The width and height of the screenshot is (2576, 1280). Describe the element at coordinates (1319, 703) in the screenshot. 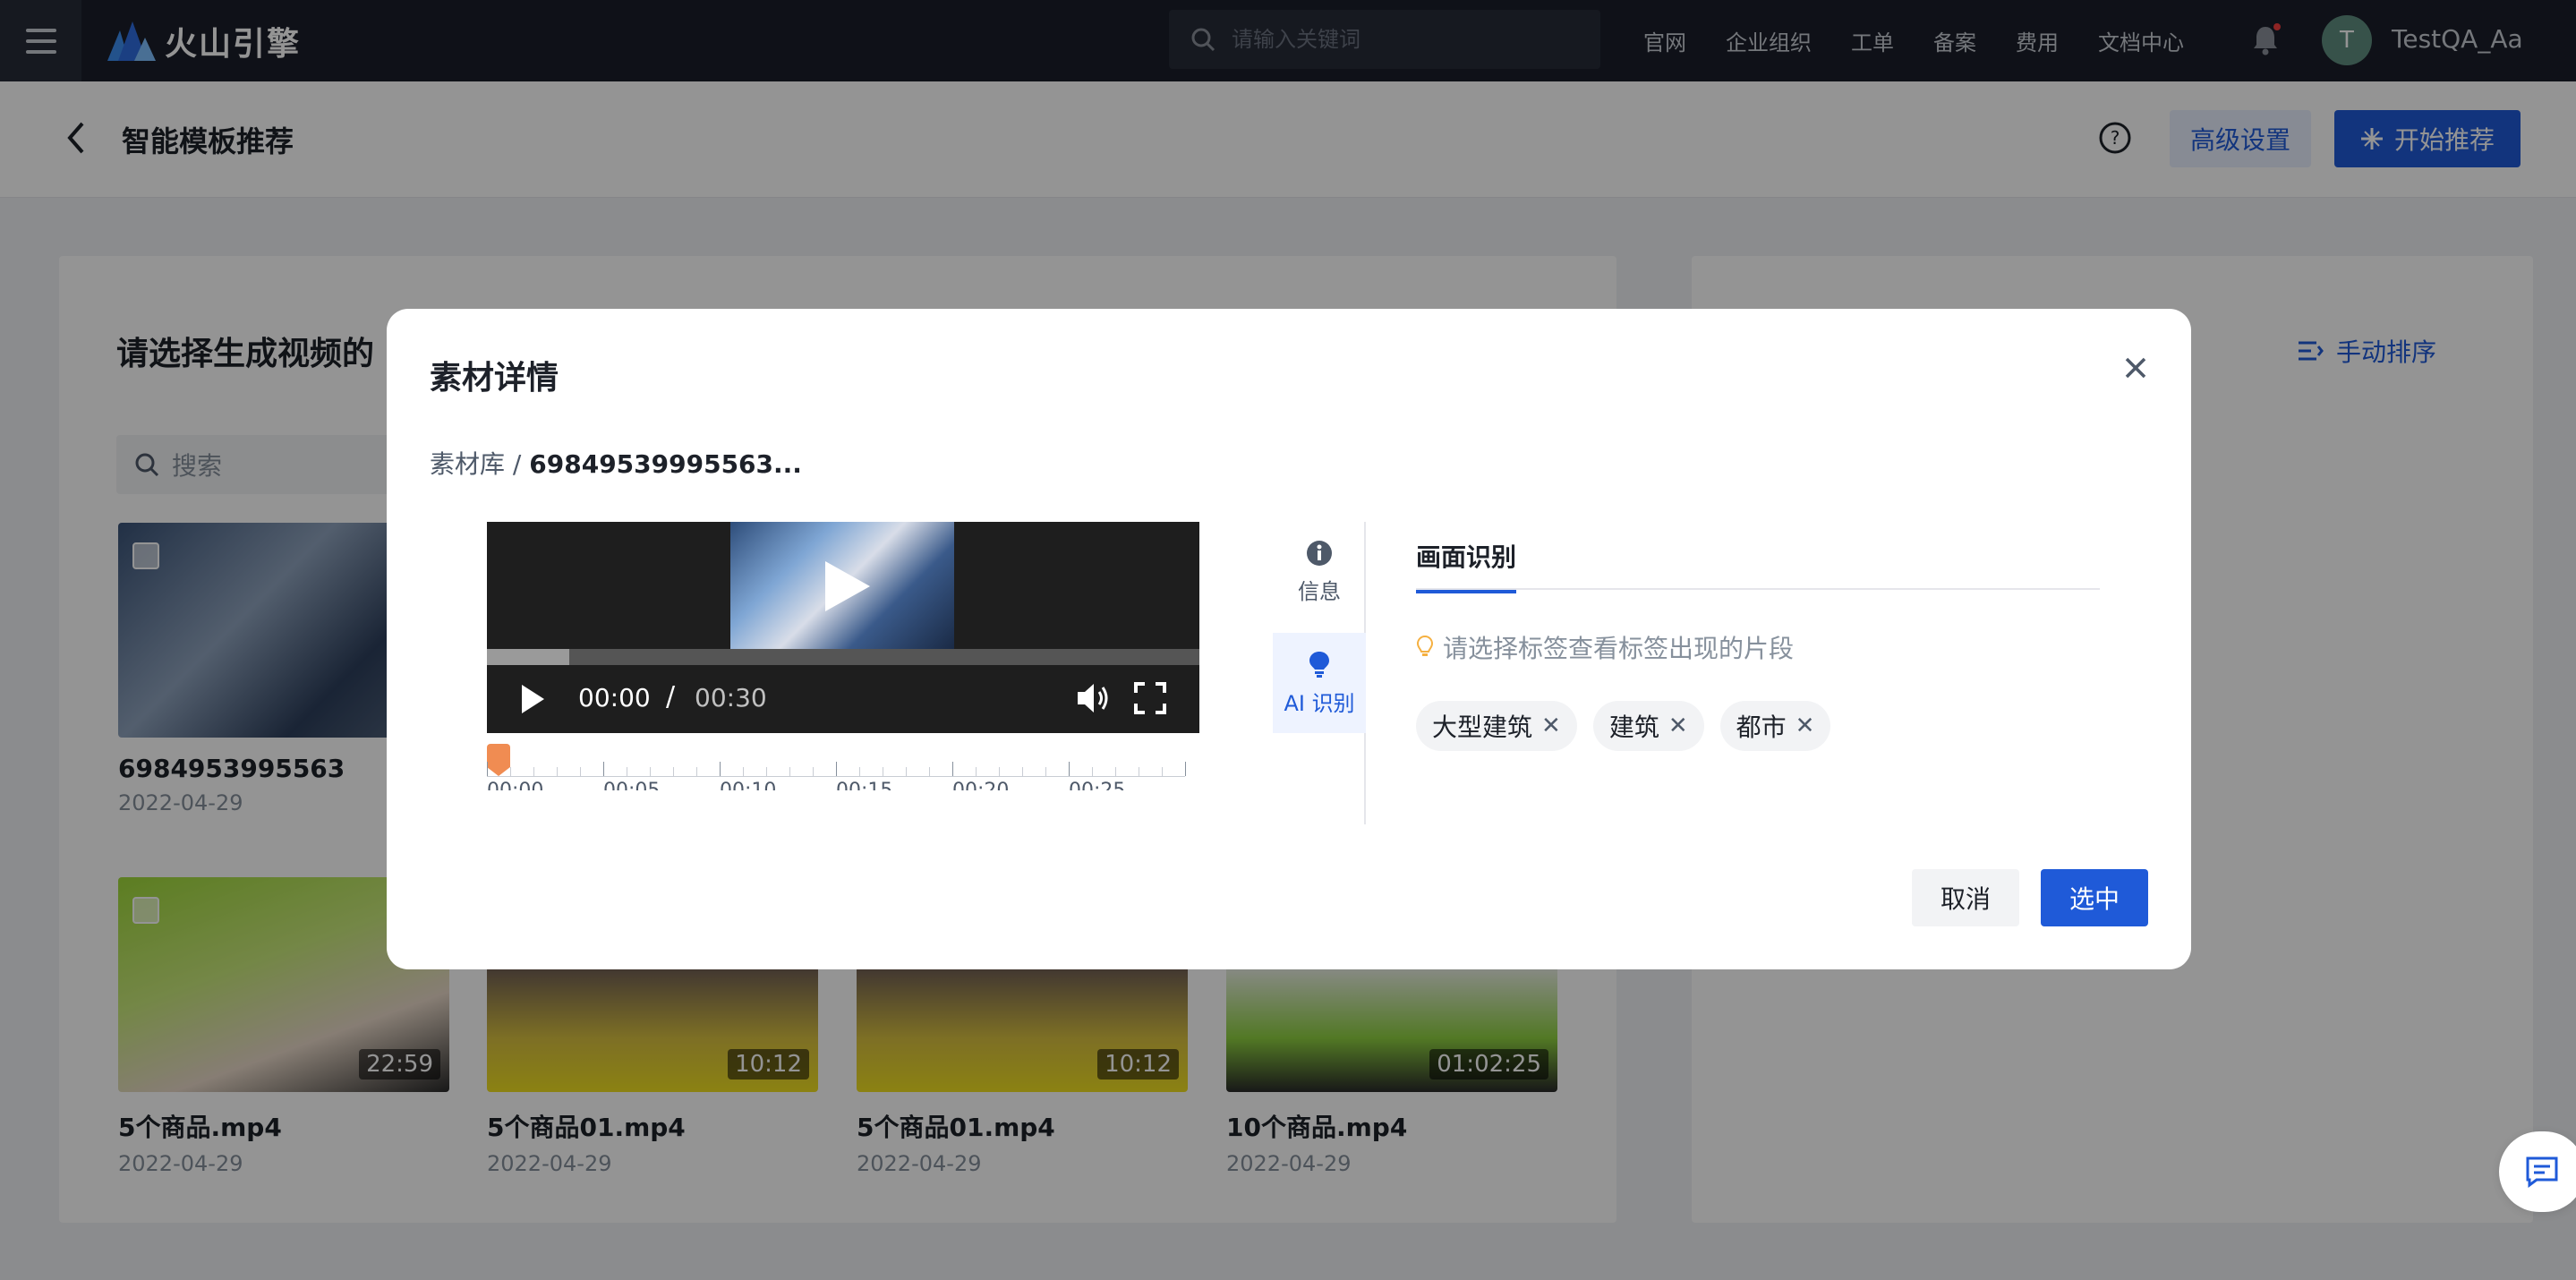

I see `side-tab-ai-label: AI 识别` at that location.